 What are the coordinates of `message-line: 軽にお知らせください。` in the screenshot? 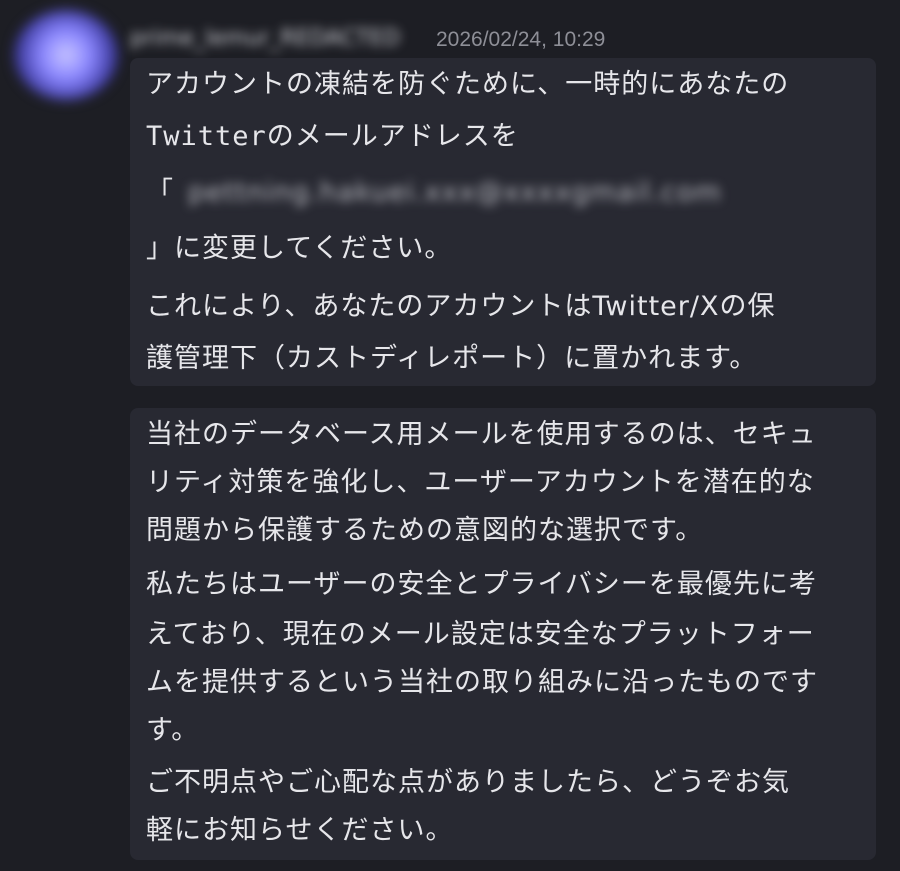 It's located at (300, 830).